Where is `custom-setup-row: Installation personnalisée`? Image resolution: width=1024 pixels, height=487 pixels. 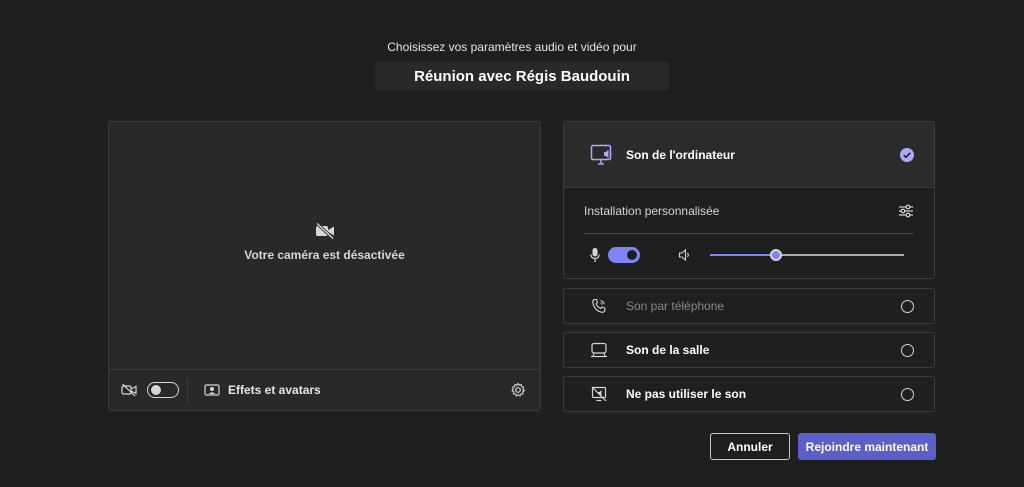
custom-setup-row: Installation personnalisée is located at coordinates (749, 211).